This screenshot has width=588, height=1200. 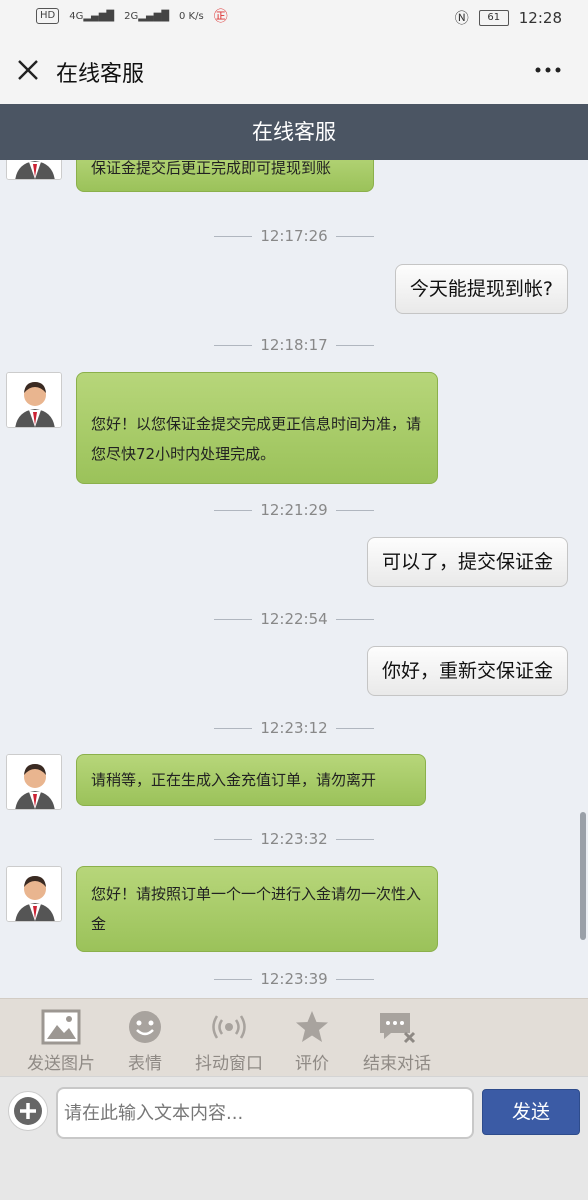 I want to click on timestamp: 12:23:12, so click(x=294, y=728).